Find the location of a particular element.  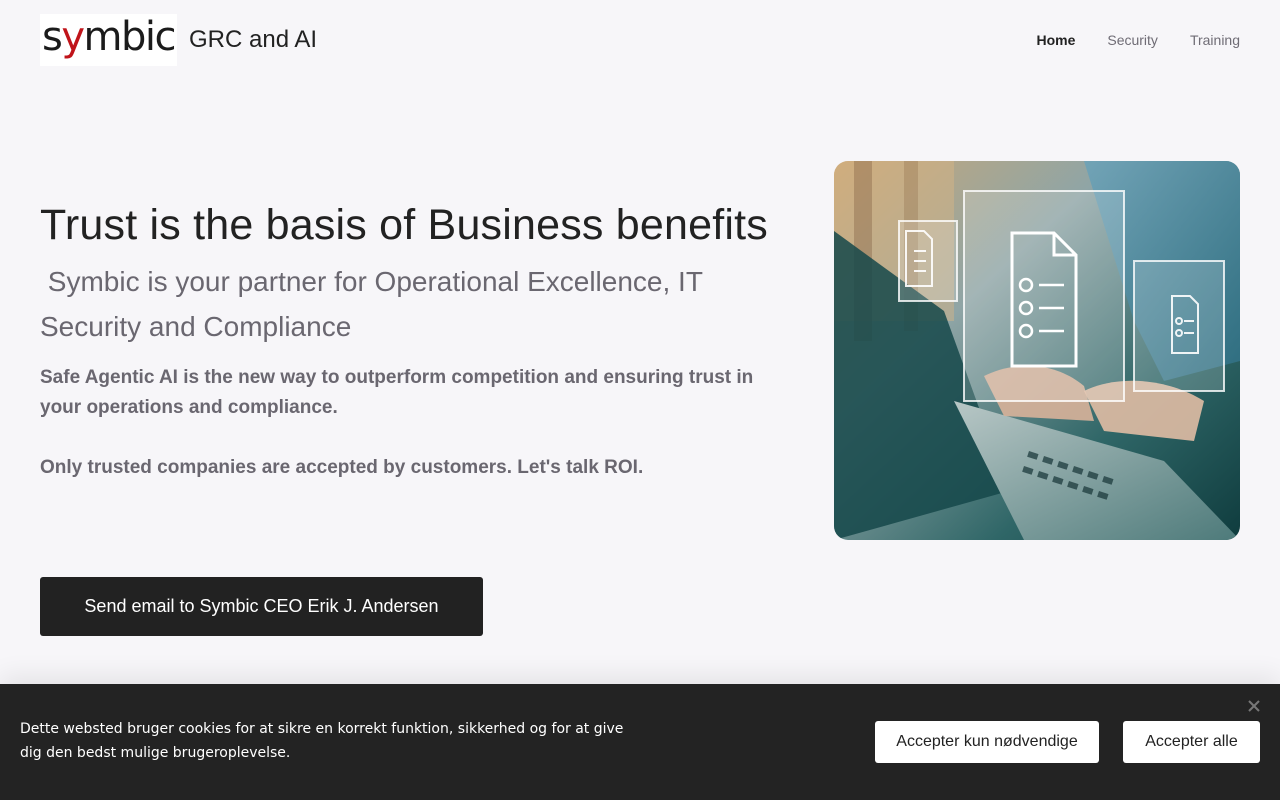

site-header: symbic GRC and AI Home Security Training is located at coordinates (640, 40).